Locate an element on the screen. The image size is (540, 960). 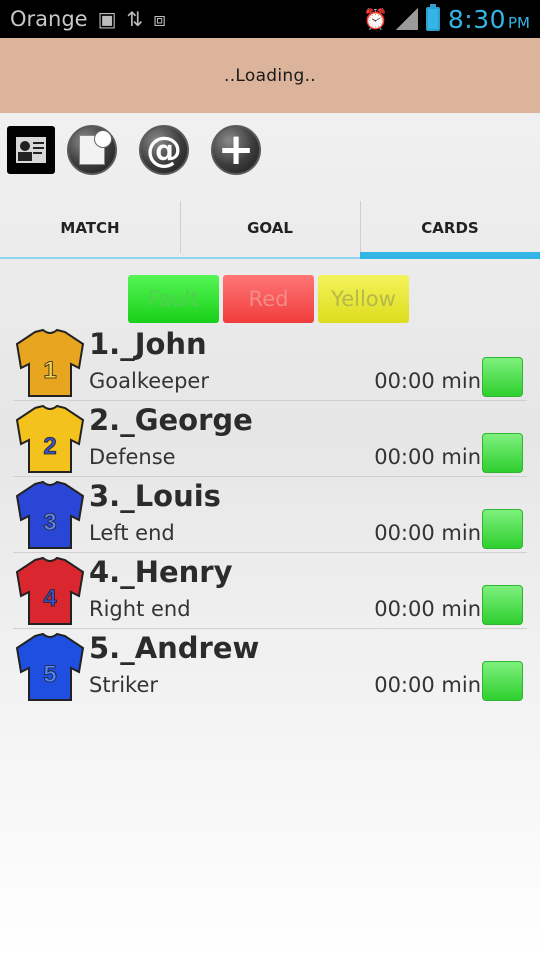
player-name: 4._Henry is located at coordinates (161, 572).